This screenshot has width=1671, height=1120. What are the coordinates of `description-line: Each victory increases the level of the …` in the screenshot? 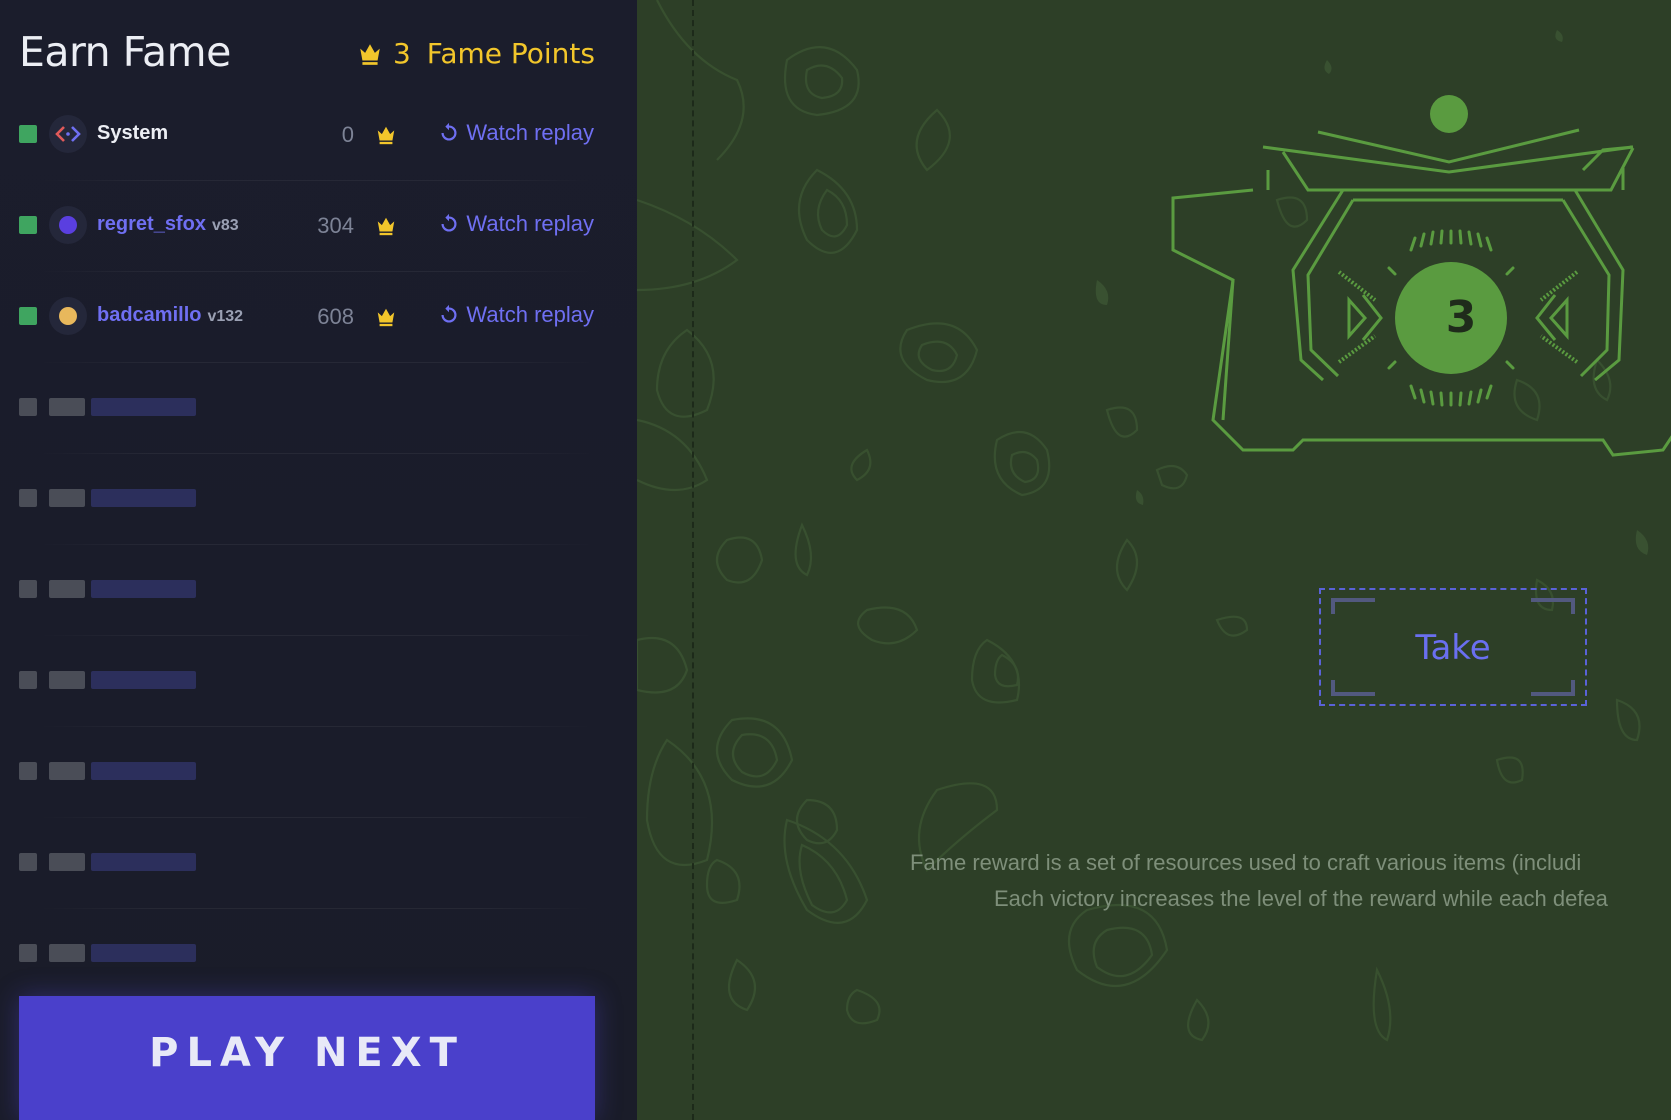 It's located at (1301, 898).